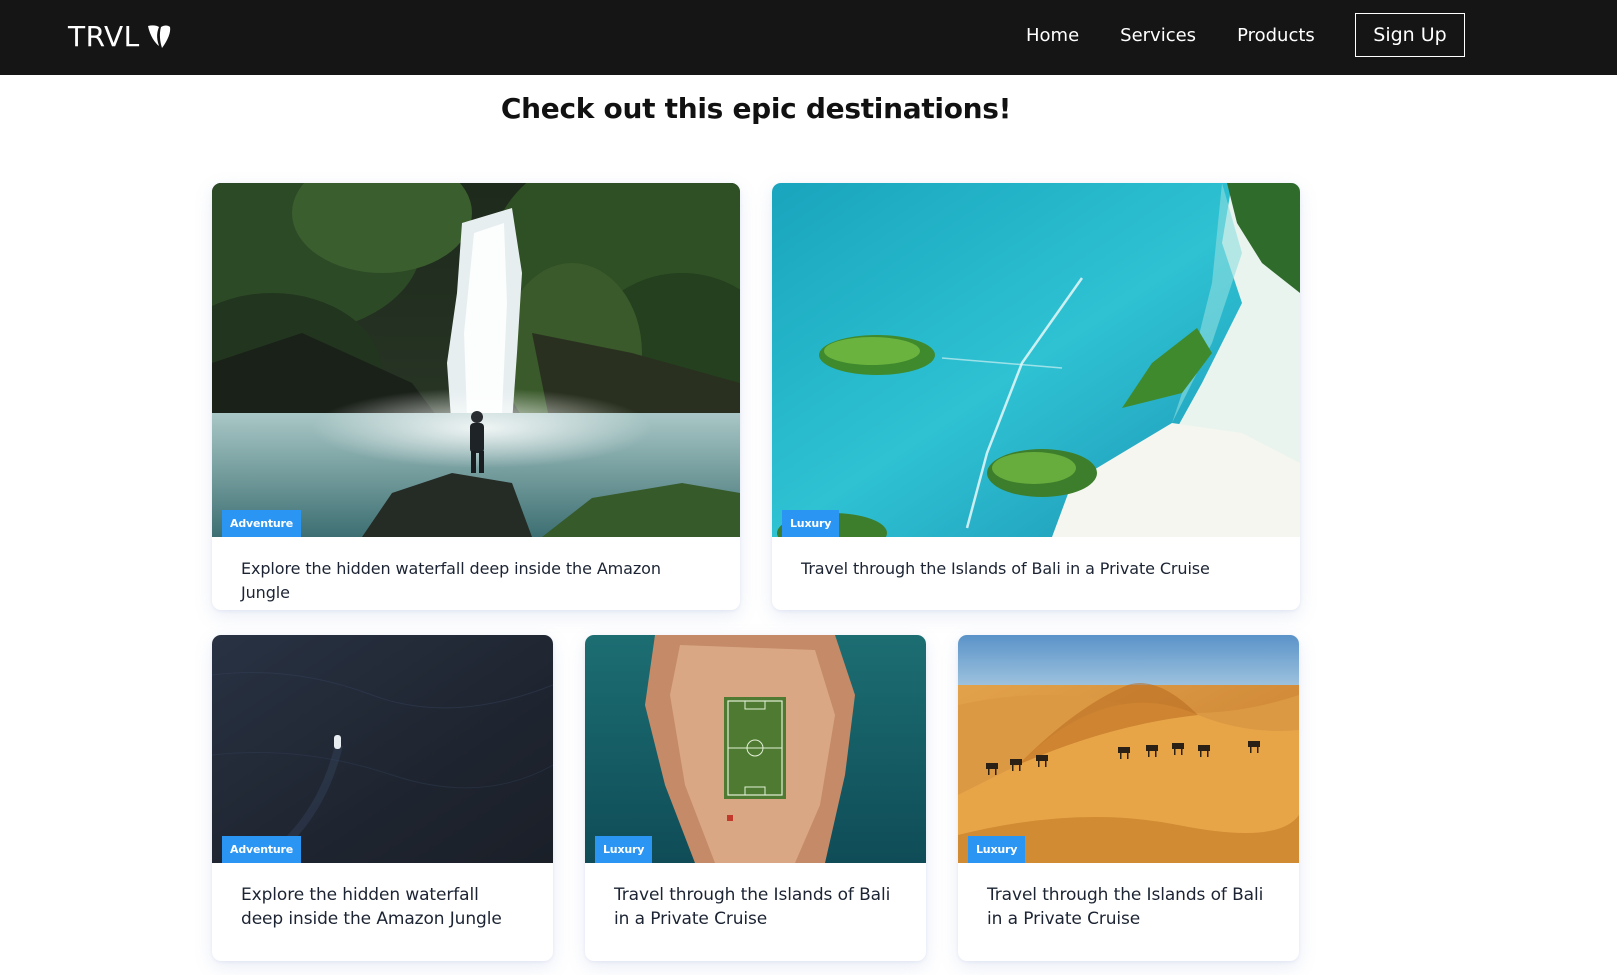 The image size is (1617, 975). I want to click on brand-logo-link: TRVL, so click(120, 37).